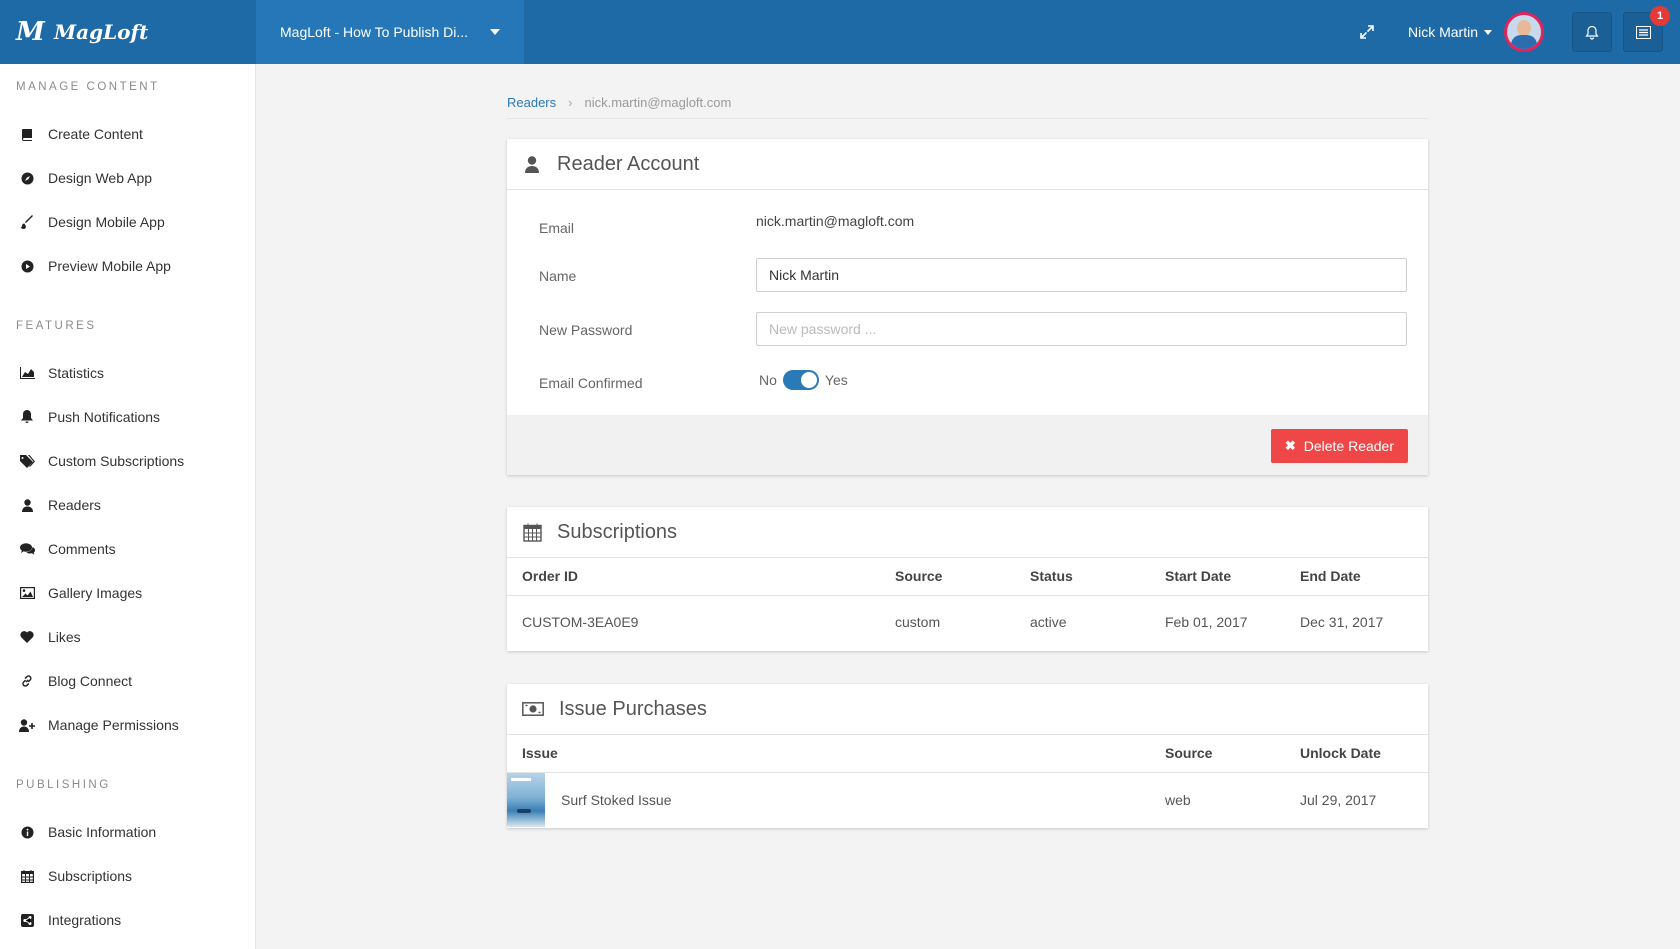 The height and width of the screenshot is (949, 1680). What do you see at coordinates (27, 417) in the screenshot?
I see `bell-icon` at bounding box center [27, 417].